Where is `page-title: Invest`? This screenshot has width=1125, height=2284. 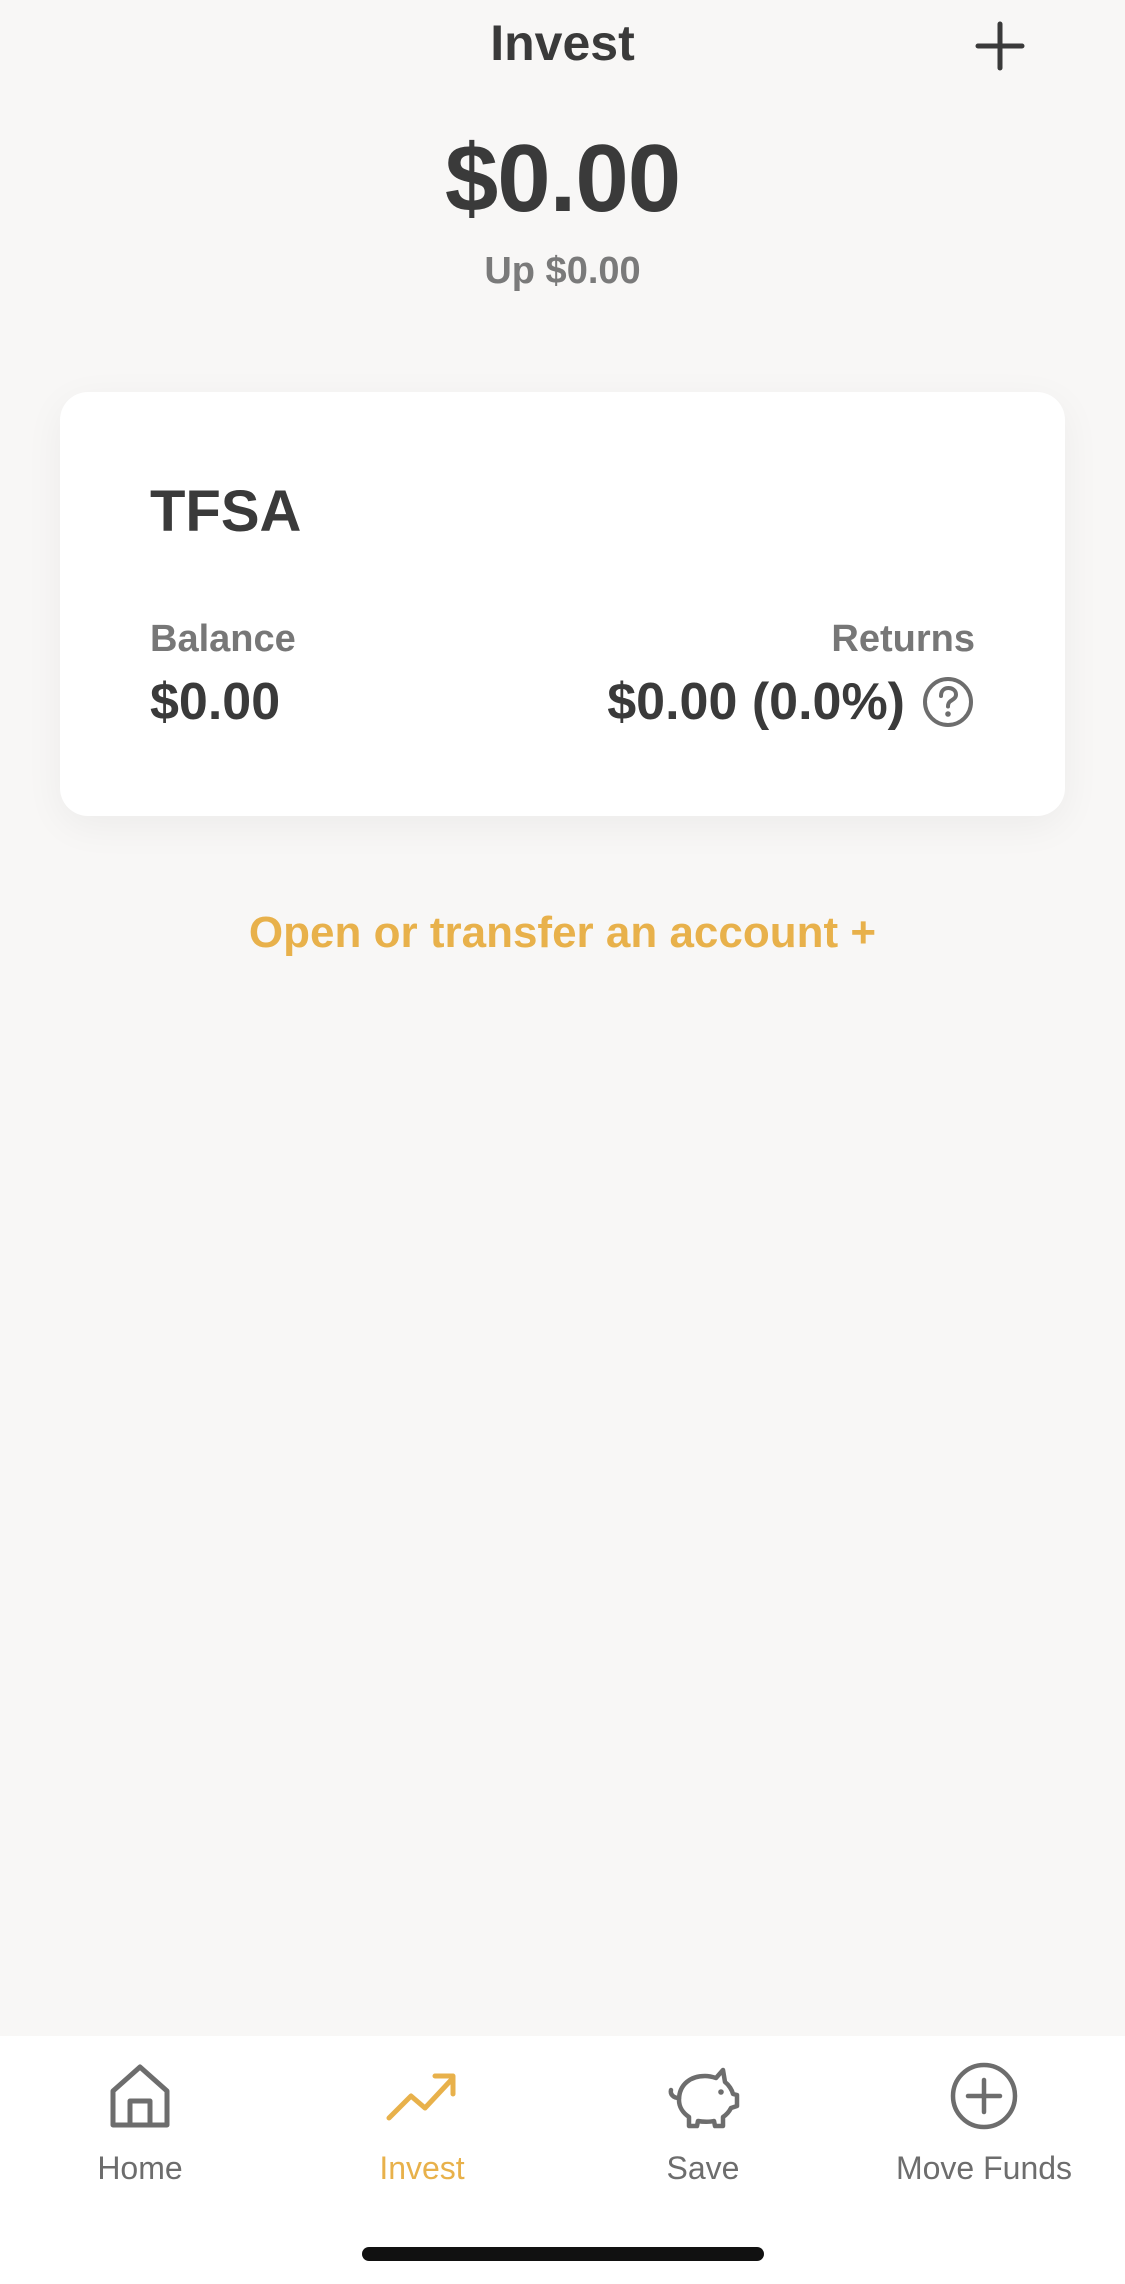
page-title: Invest is located at coordinates (562, 43).